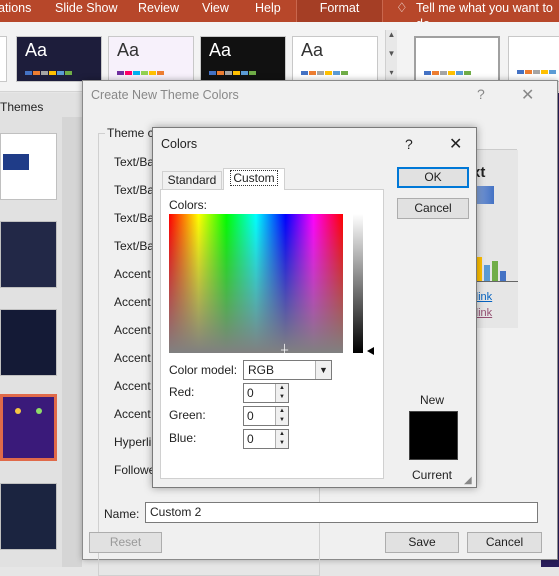  What do you see at coordinates (370, 351) in the screenshot?
I see `luminance-arrow-icon` at bounding box center [370, 351].